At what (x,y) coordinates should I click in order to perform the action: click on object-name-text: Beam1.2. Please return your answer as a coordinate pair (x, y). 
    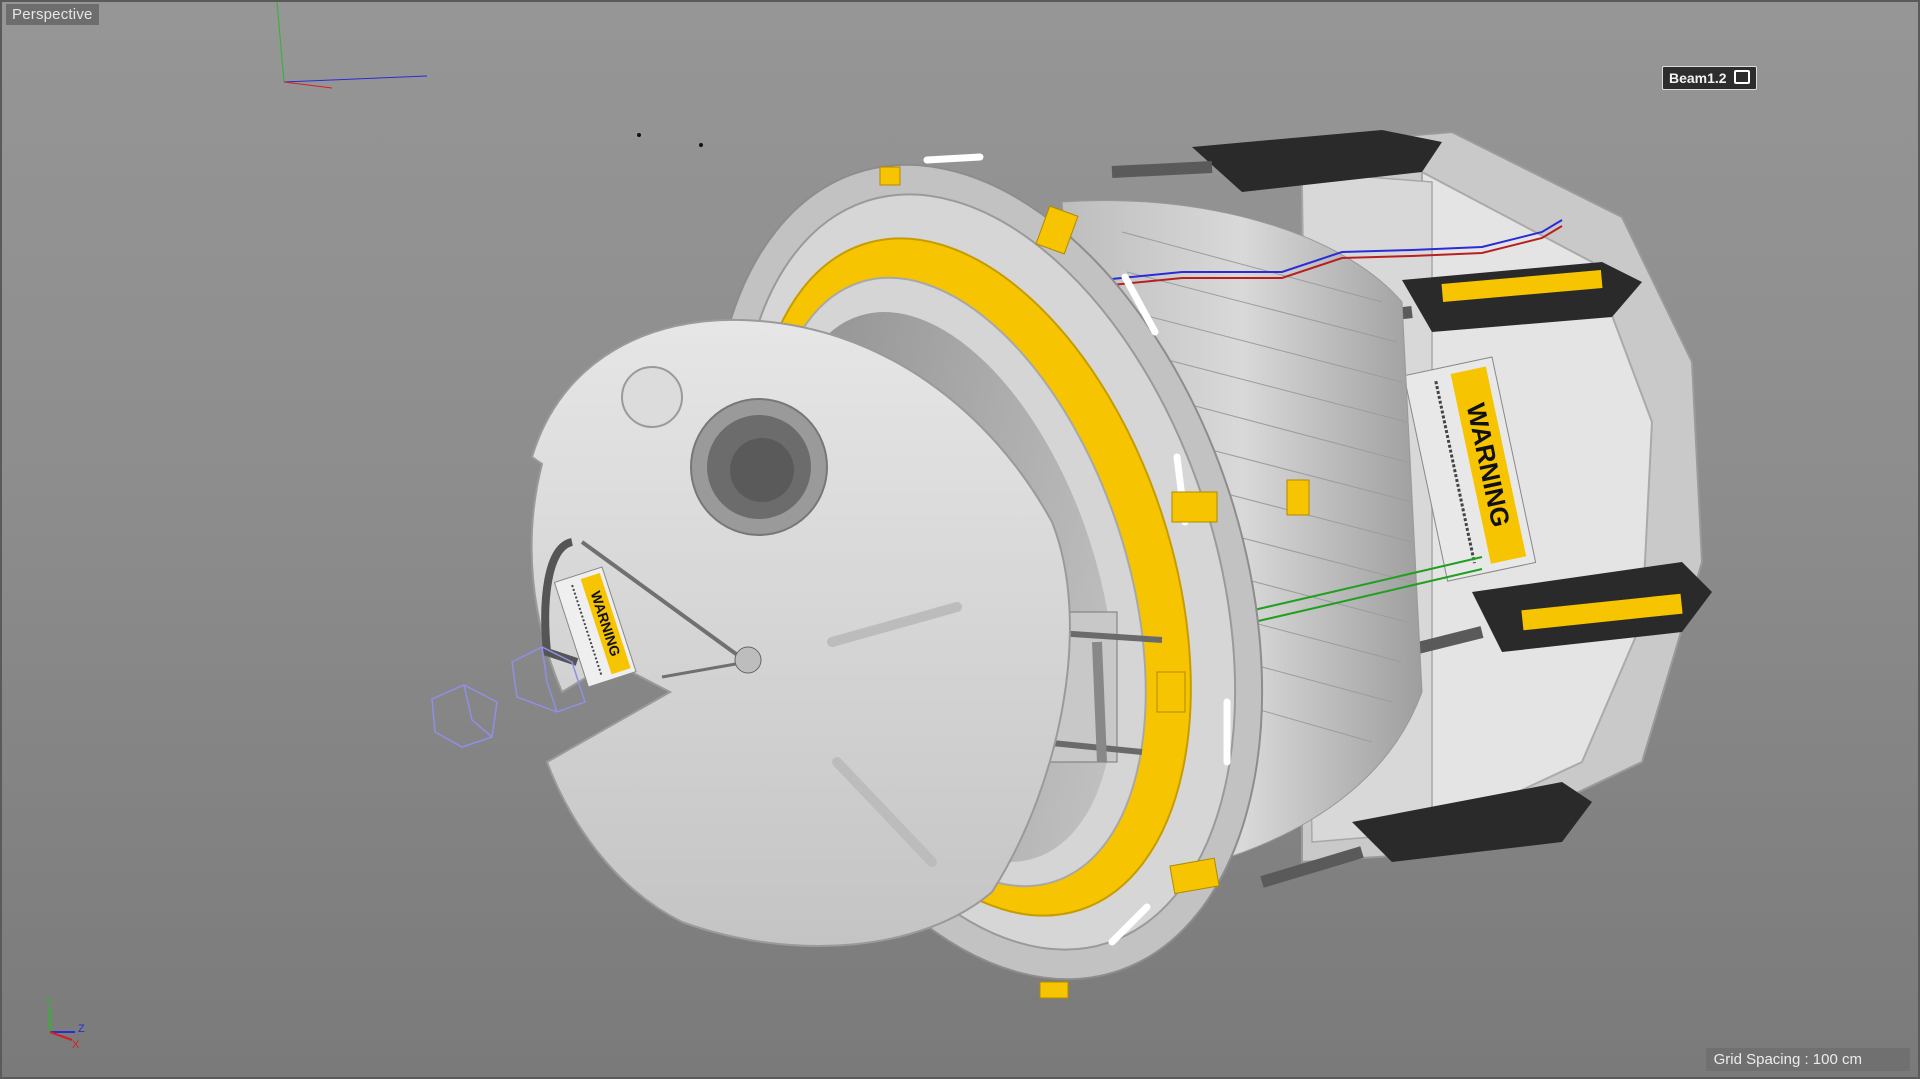
    Looking at the image, I should click on (1698, 78).